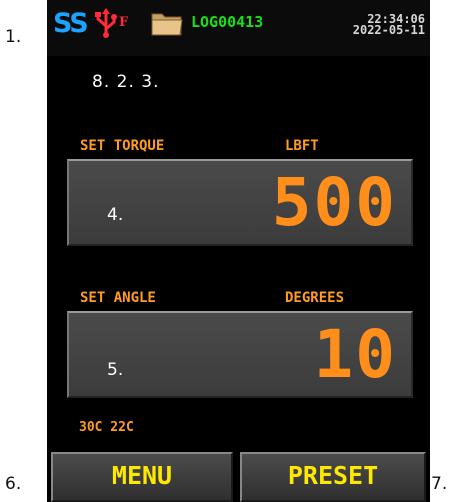 The image size is (450, 502). What do you see at coordinates (240, 202) in the screenshot?
I see `torque-value-field: 4. 500` at bounding box center [240, 202].